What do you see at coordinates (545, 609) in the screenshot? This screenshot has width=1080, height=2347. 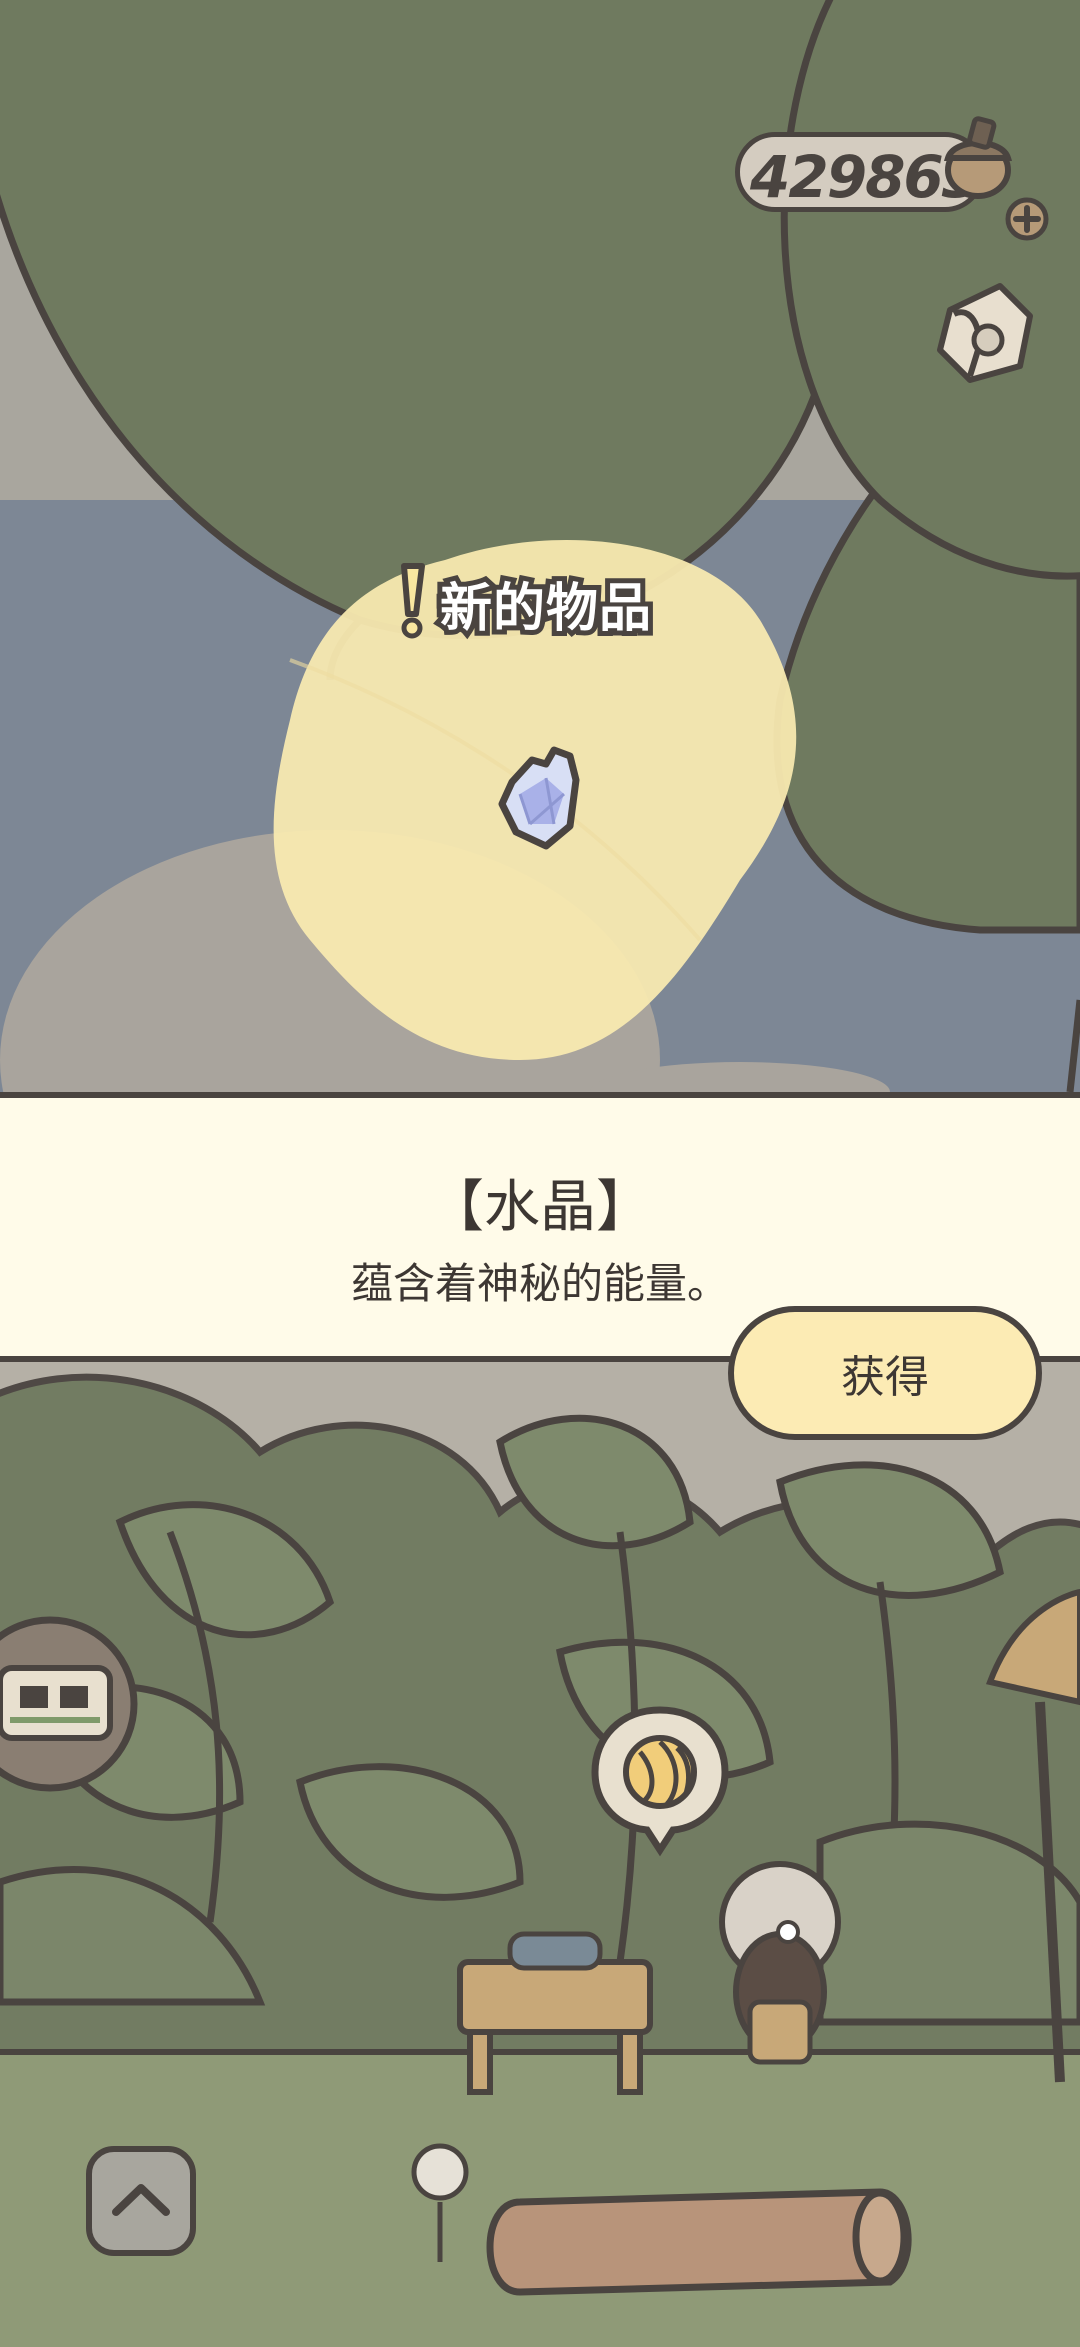 I see `new-item-label: 新的物品` at bounding box center [545, 609].